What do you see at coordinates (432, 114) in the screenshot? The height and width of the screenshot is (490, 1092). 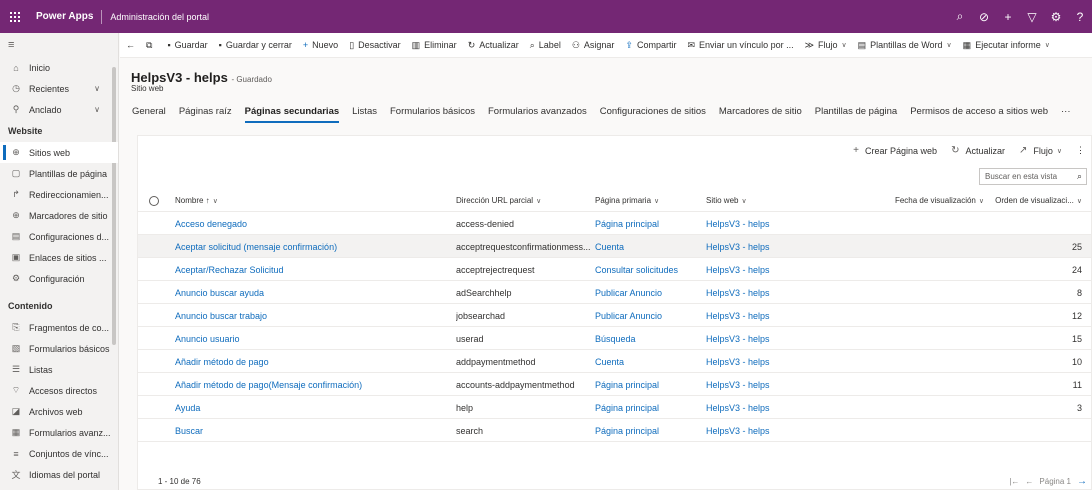 I see `tab-basic-forms: Formularios básicos` at bounding box center [432, 114].